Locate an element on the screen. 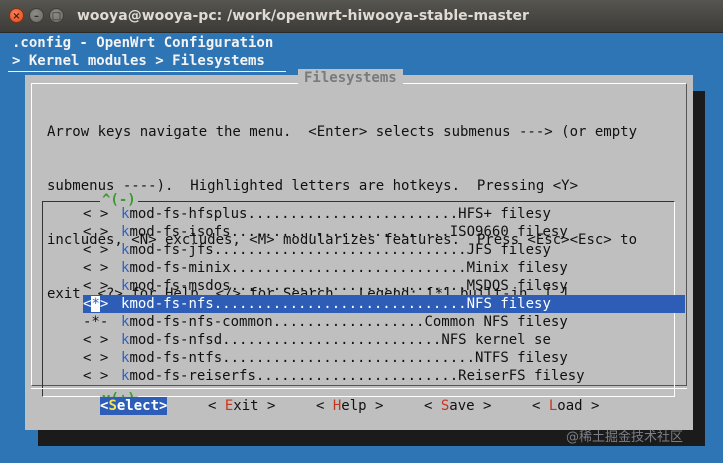  watermark: @稀土掘金技术社区 is located at coordinates (625, 437).